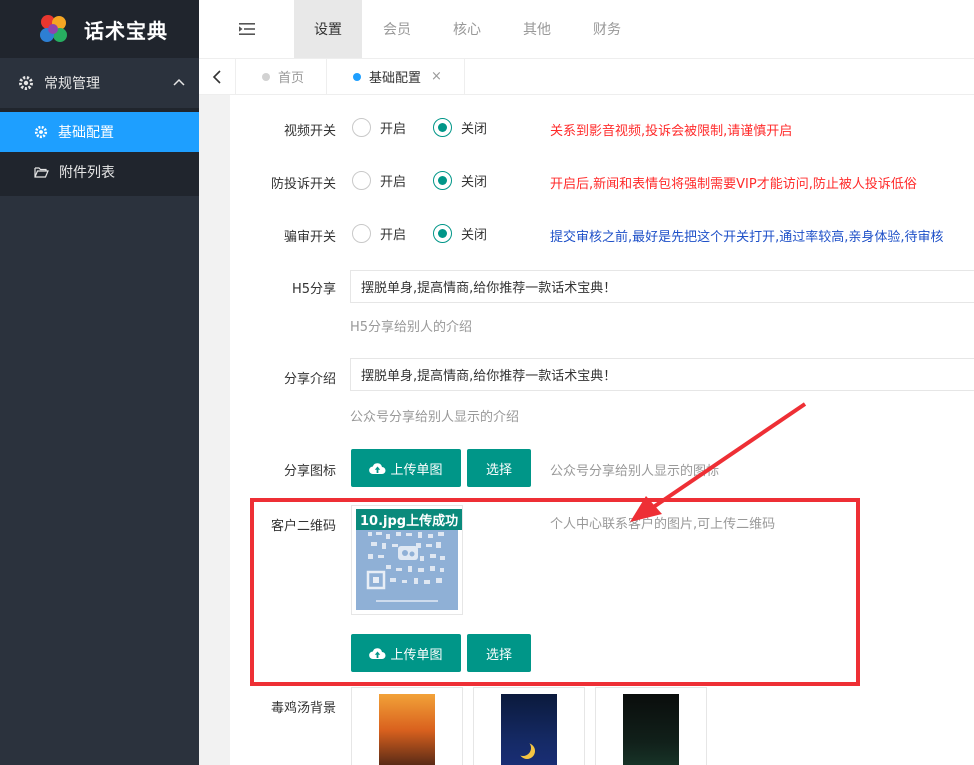 Image resolution: width=974 pixels, height=765 pixels. Describe the element at coordinates (602, 393) in the screenshot. I see `share-intro-row: 分享介绍 摆脱单身,提高情商,给你推荐一款话术宝典！ 公众号分享给别人显示的介绍` at that location.